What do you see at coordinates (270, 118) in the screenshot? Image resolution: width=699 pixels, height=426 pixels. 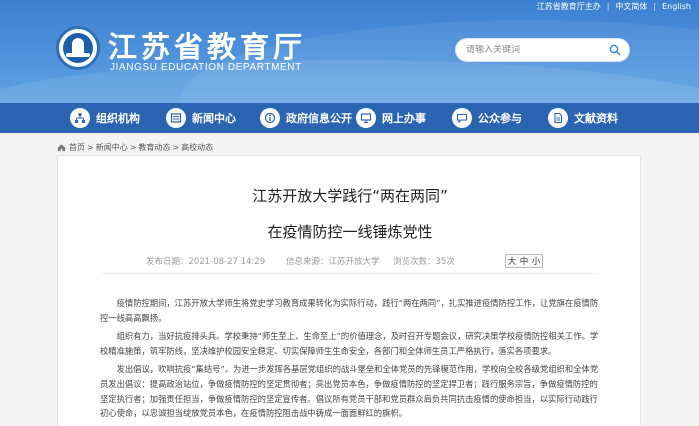 I see `info-open-icon` at bounding box center [270, 118].